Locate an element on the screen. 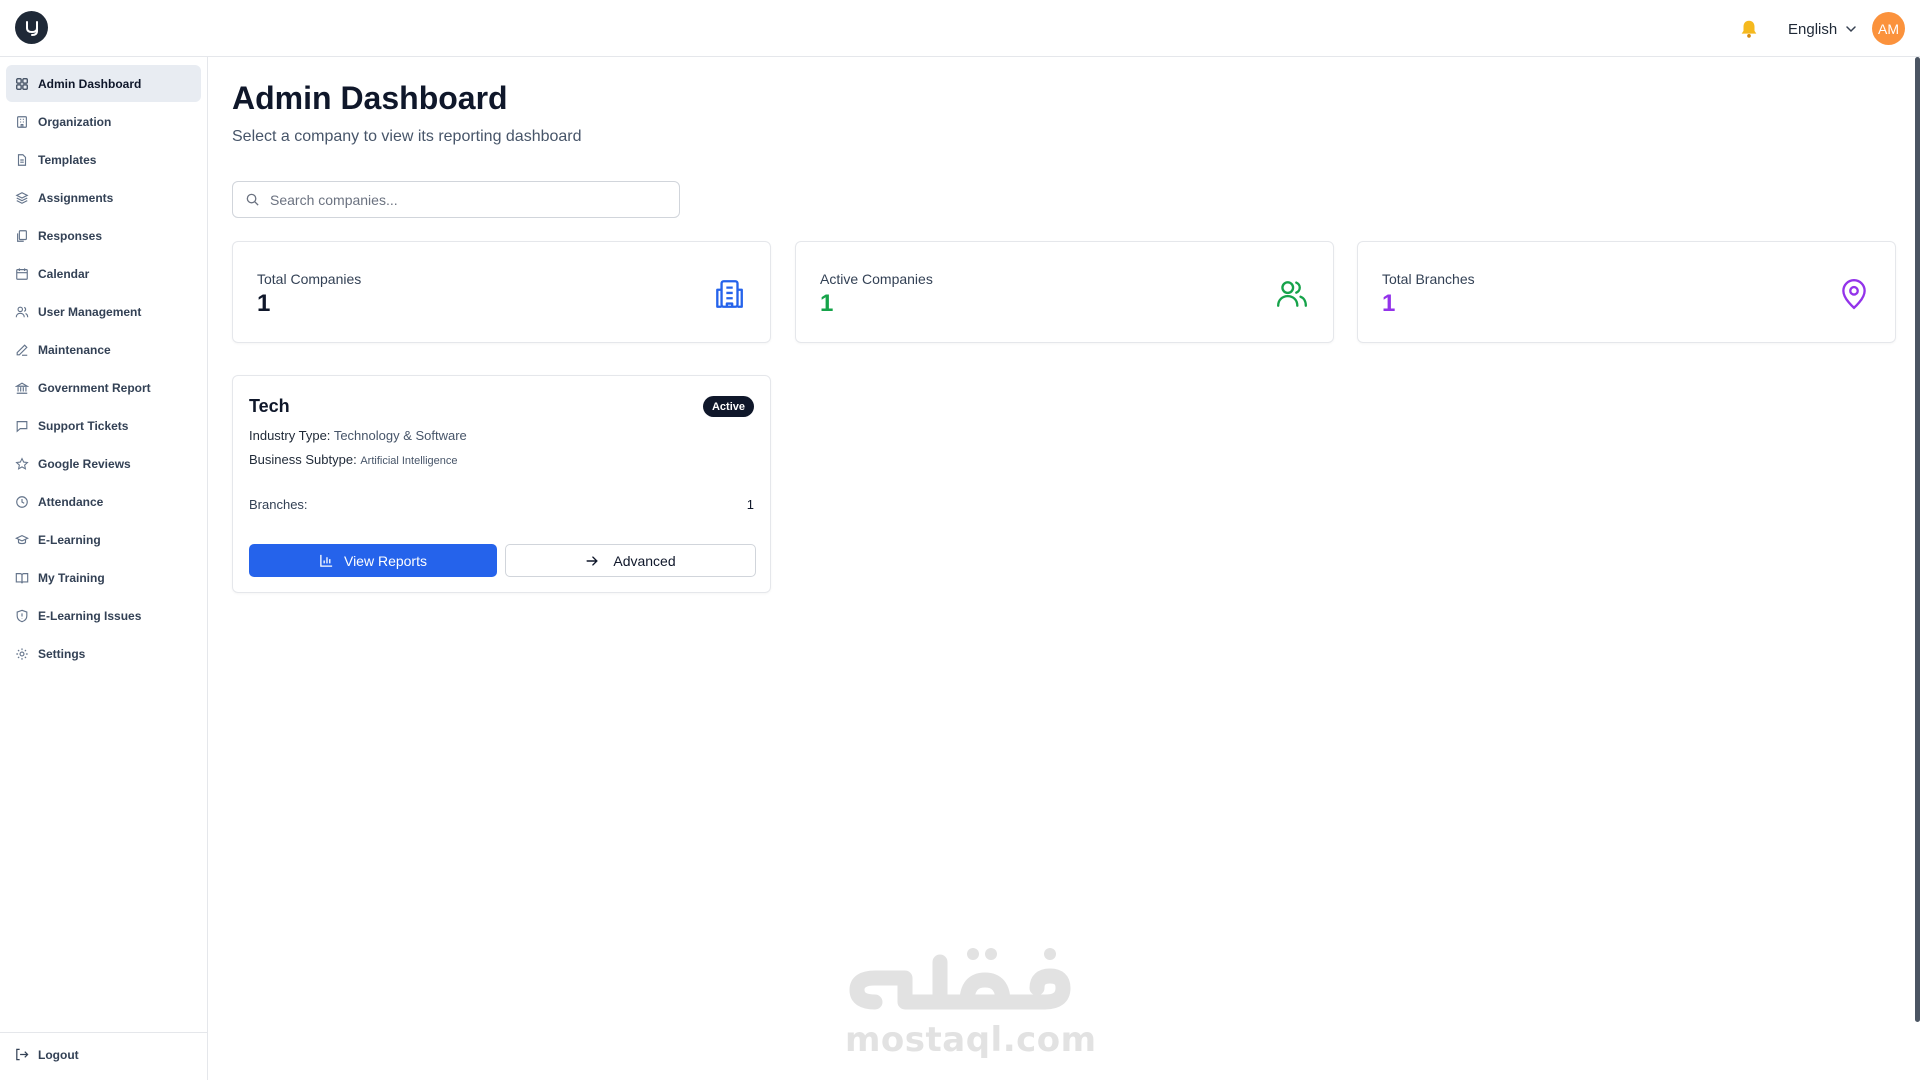 This screenshot has width=1920, height=1080. branches-count: 1 is located at coordinates (750, 504).